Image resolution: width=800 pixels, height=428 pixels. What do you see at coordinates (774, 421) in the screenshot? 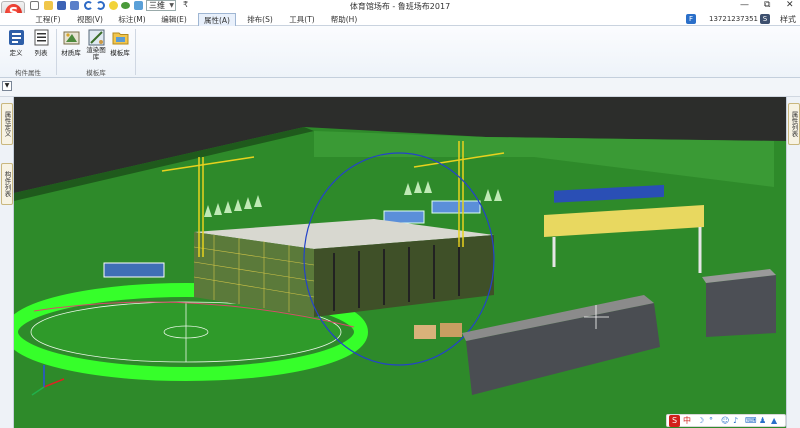
I see `ime-skin-icon: ▲` at bounding box center [774, 421].